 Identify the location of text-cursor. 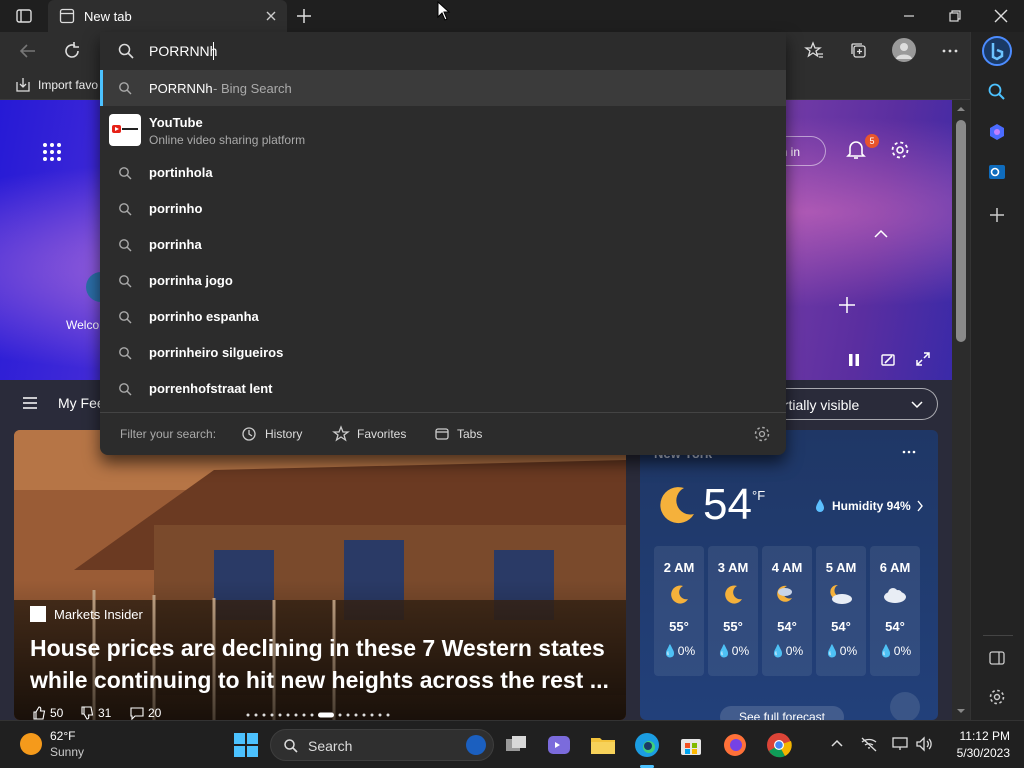
(213, 51).